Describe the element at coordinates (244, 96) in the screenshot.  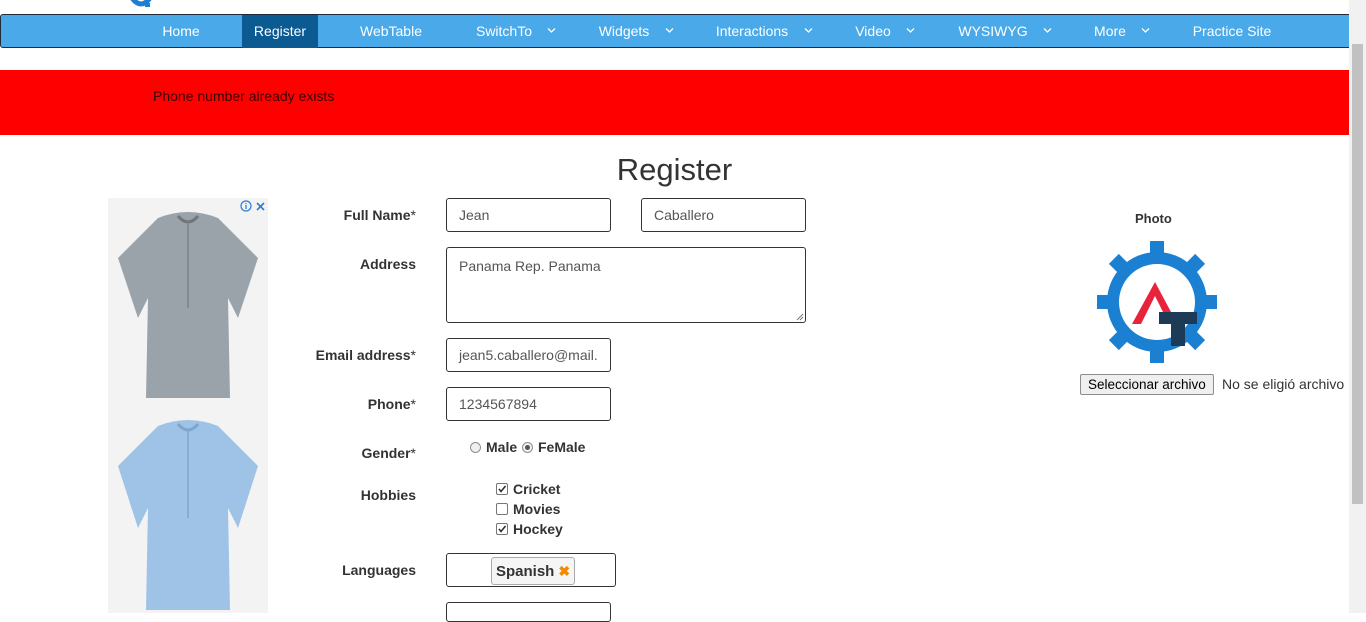
I see `alert-message: Phone number already exists` at that location.